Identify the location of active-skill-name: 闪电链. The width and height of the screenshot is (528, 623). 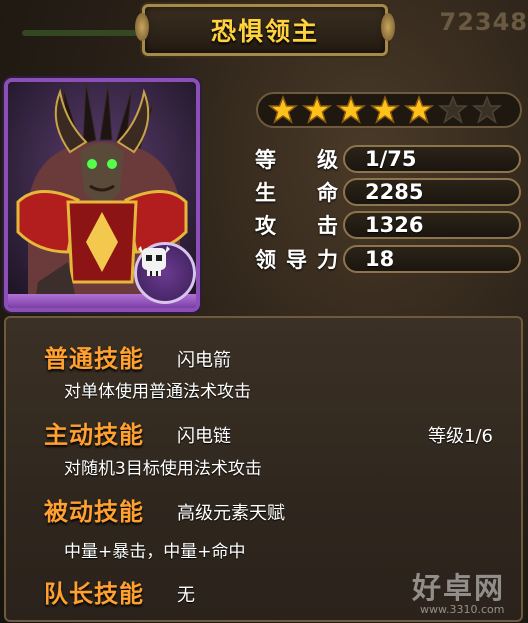
(204, 436).